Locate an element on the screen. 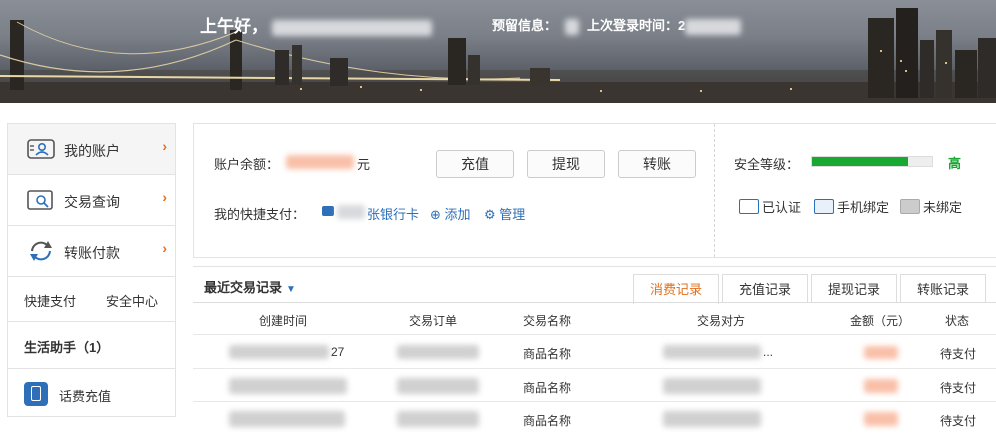  reserved-info: 预留信息： is located at coordinates (536, 25).